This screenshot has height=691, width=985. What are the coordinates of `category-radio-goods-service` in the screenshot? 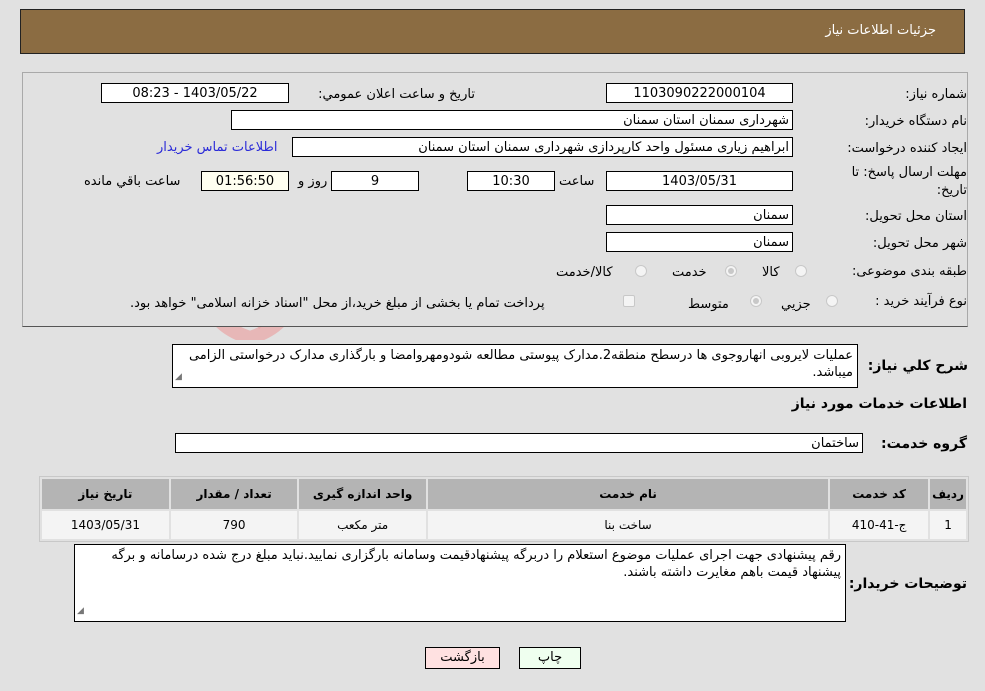 It's located at (641, 271).